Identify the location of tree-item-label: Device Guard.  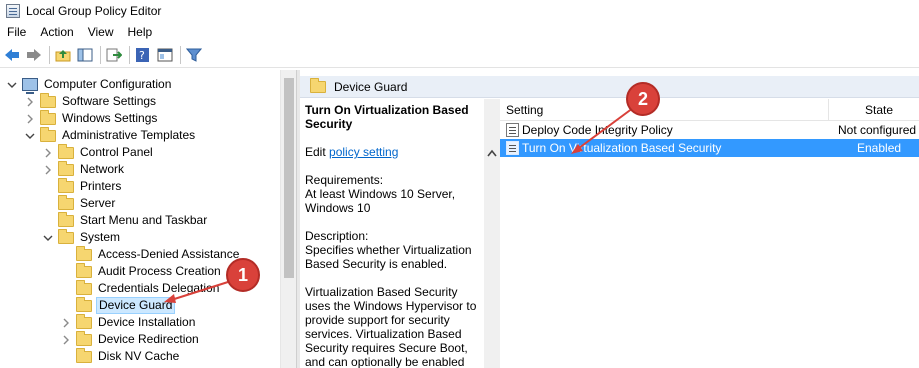
(136, 305).